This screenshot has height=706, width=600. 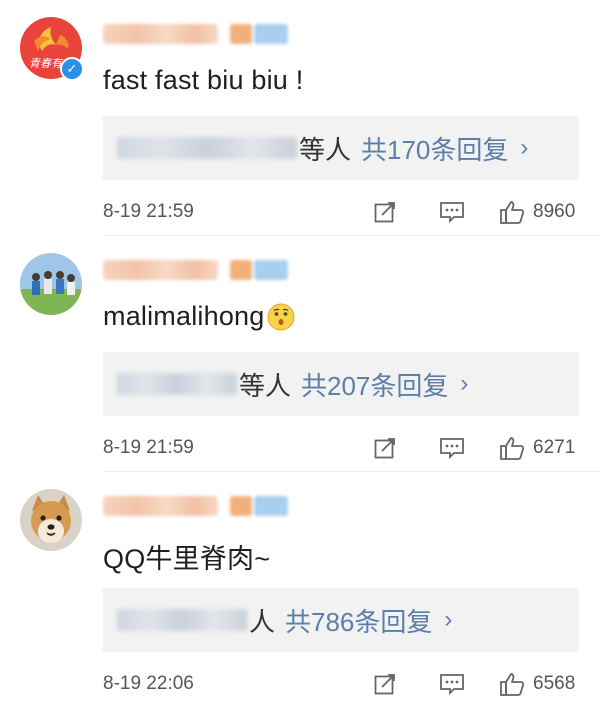 What do you see at coordinates (281, 316) in the screenshot?
I see `thinking-emoji-icon` at bounding box center [281, 316].